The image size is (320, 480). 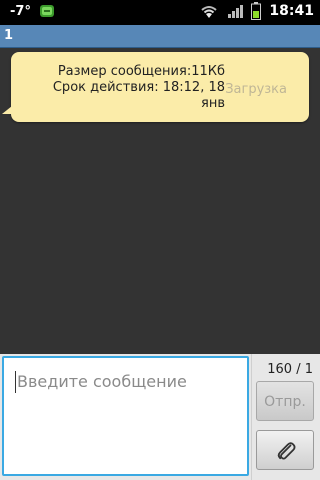 What do you see at coordinates (20, 11) in the screenshot?
I see `temperature: -7°` at bounding box center [20, 11].